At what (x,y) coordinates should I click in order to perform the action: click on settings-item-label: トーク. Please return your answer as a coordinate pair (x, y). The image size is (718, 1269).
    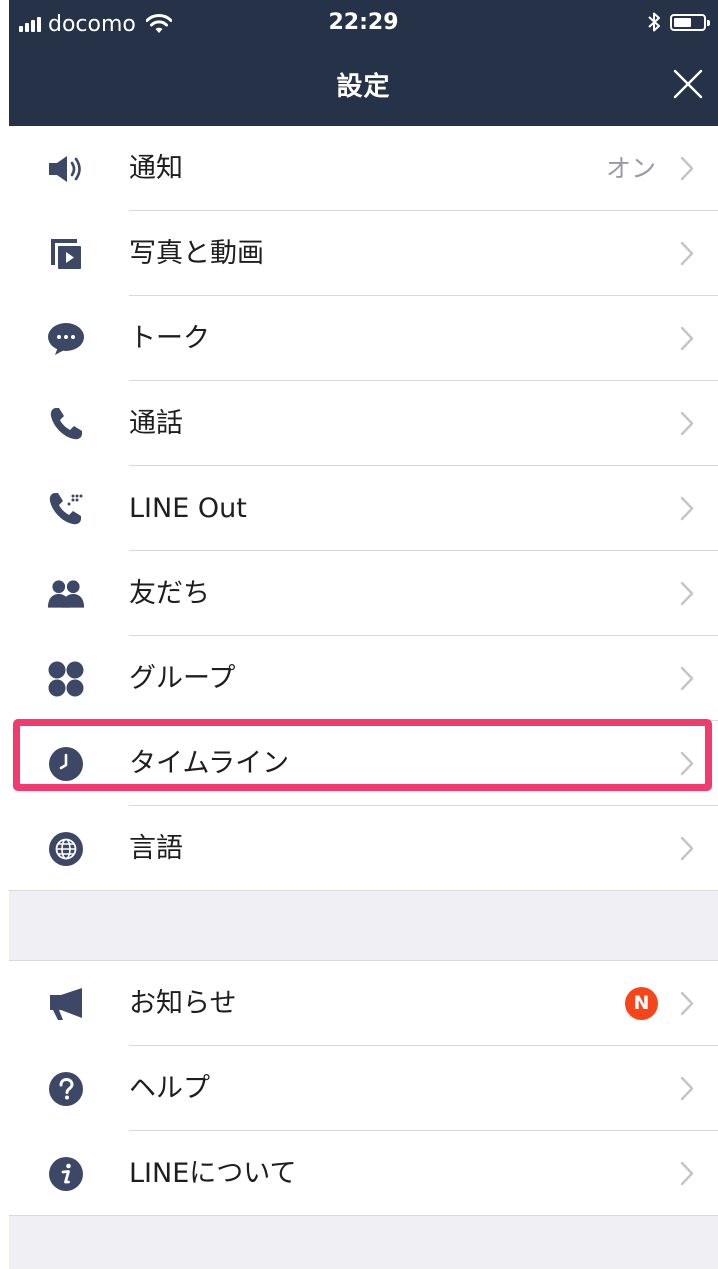
    Looking at the image, I should click on (169, 338).